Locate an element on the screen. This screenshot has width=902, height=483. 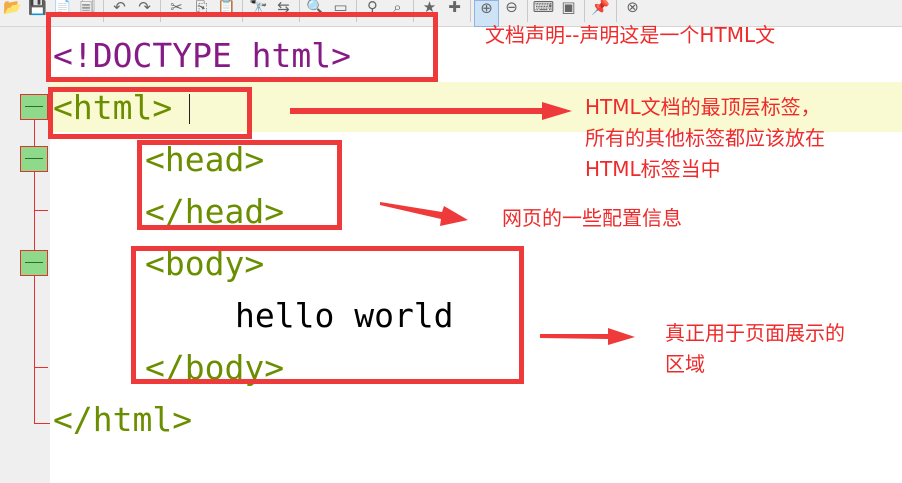
head-arrow is located at coordinates (424, 214).